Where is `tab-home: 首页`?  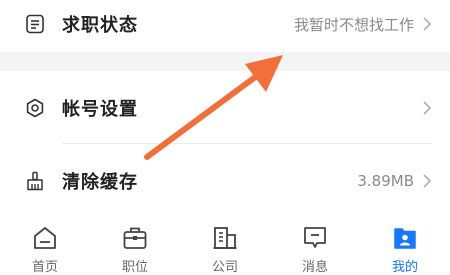 tab-home: 首页 is located at coordinates (45, 244).